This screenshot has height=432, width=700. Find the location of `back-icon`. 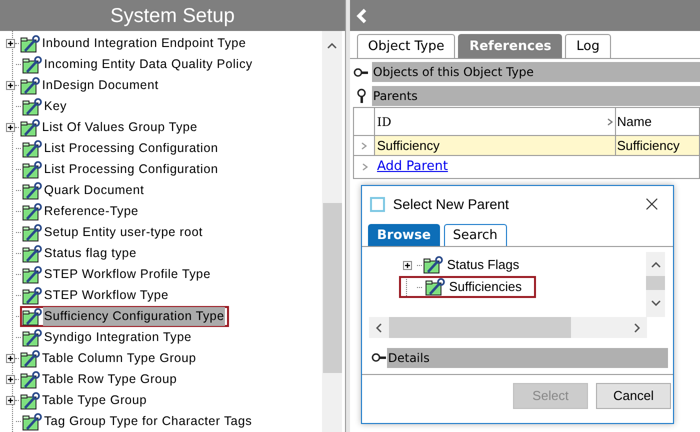

back-icon is located at coordinates (362, 16).